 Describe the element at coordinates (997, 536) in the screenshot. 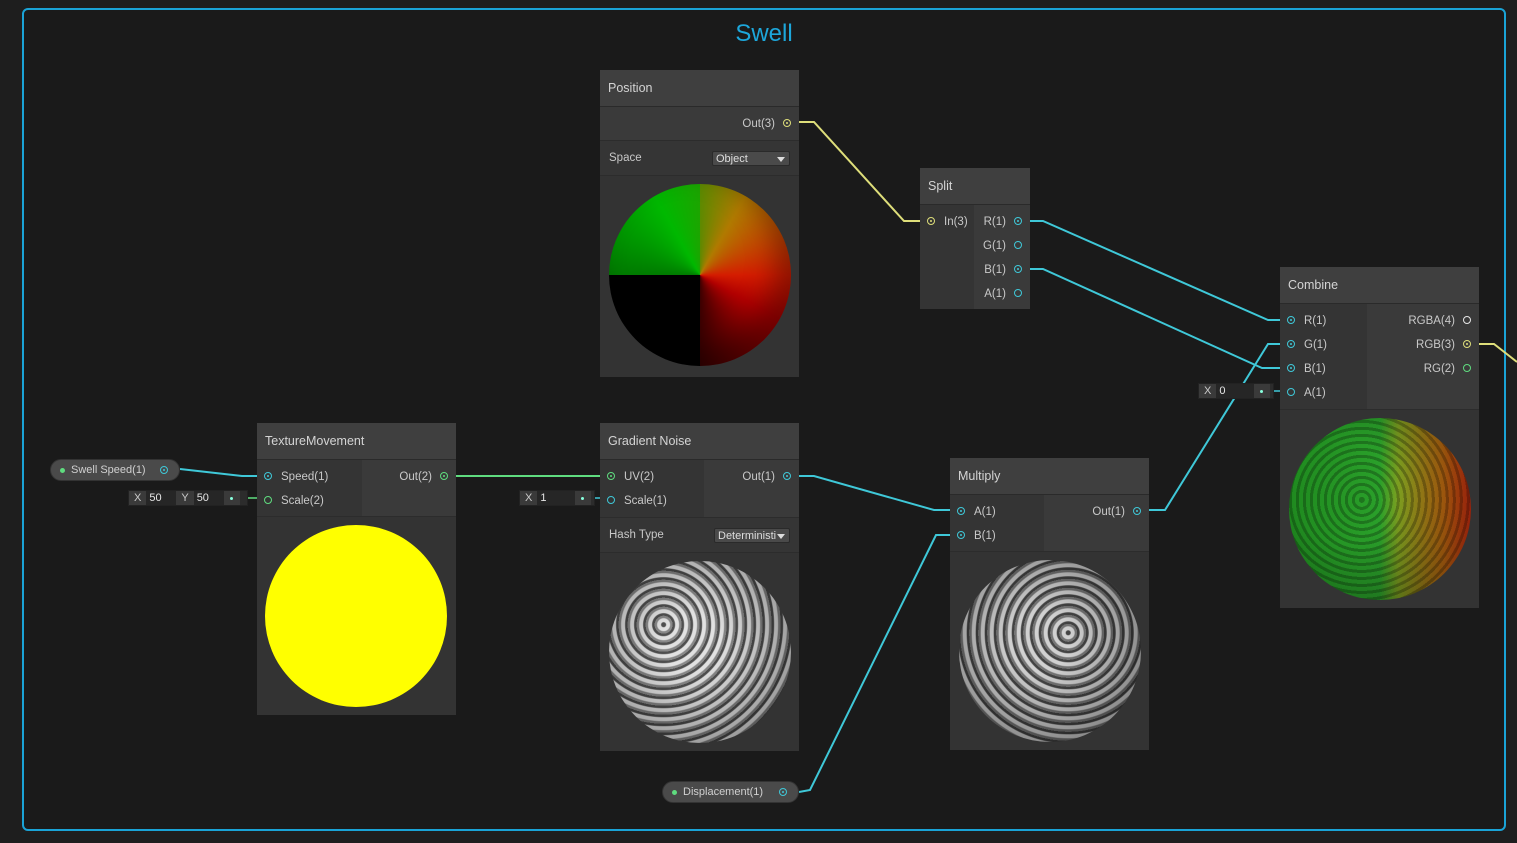

I see `multiply-in-b-port: B(1)` at that location.